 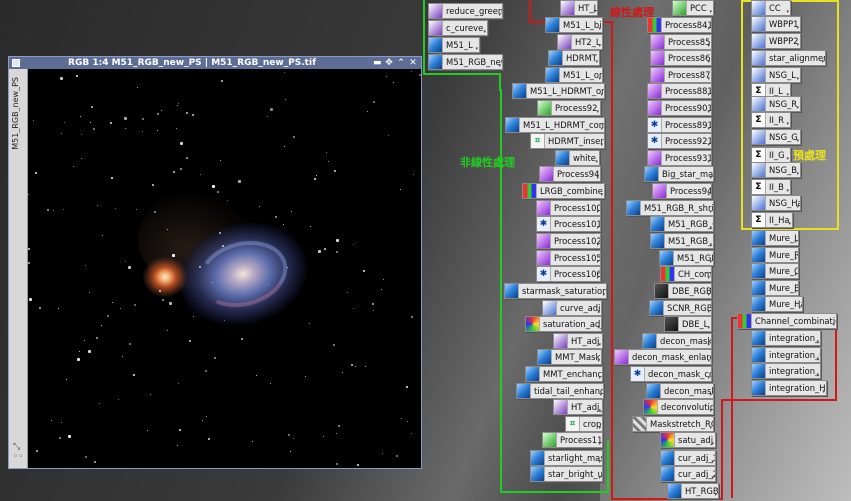 I want to click on process-icon-curve-adj: curve_adj ▾, so click(x=572, y=308).